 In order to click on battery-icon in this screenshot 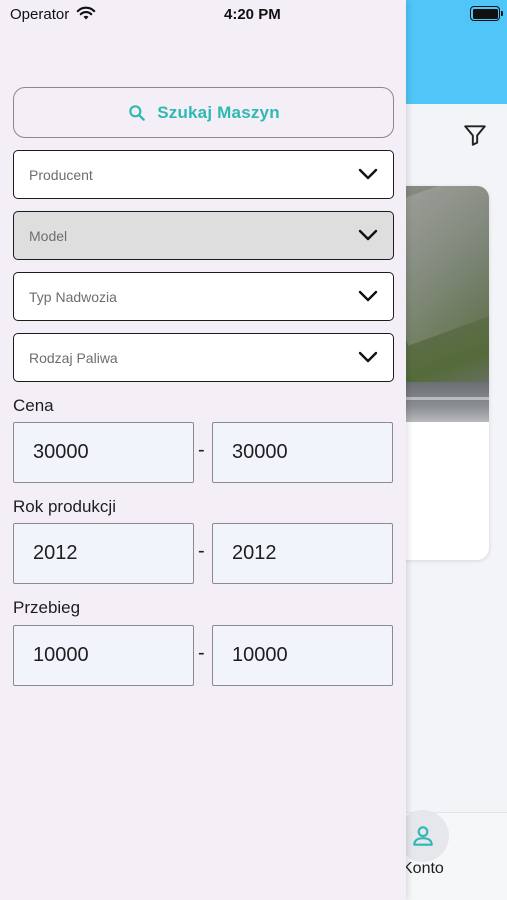, I will do `click(486, 13)`.